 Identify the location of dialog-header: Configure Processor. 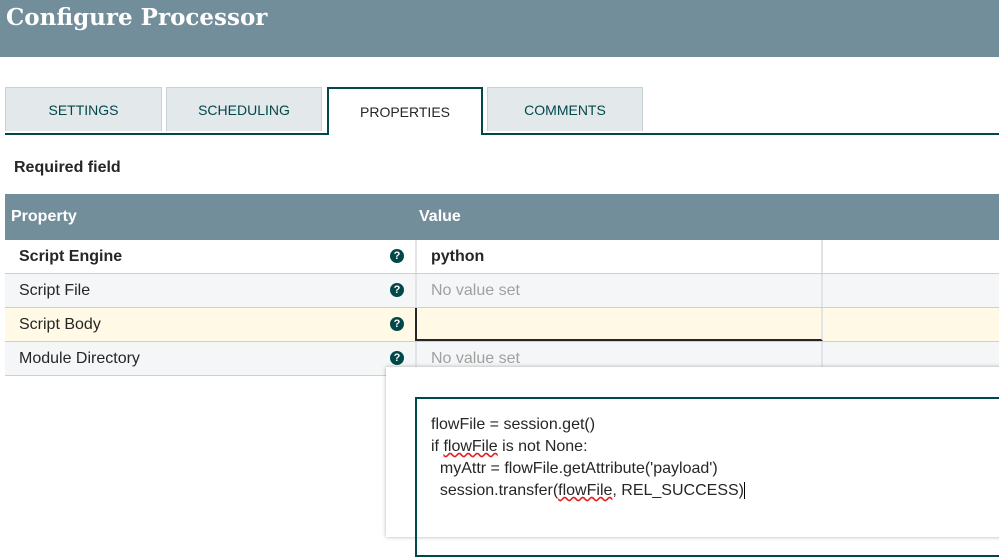
(499, 28).